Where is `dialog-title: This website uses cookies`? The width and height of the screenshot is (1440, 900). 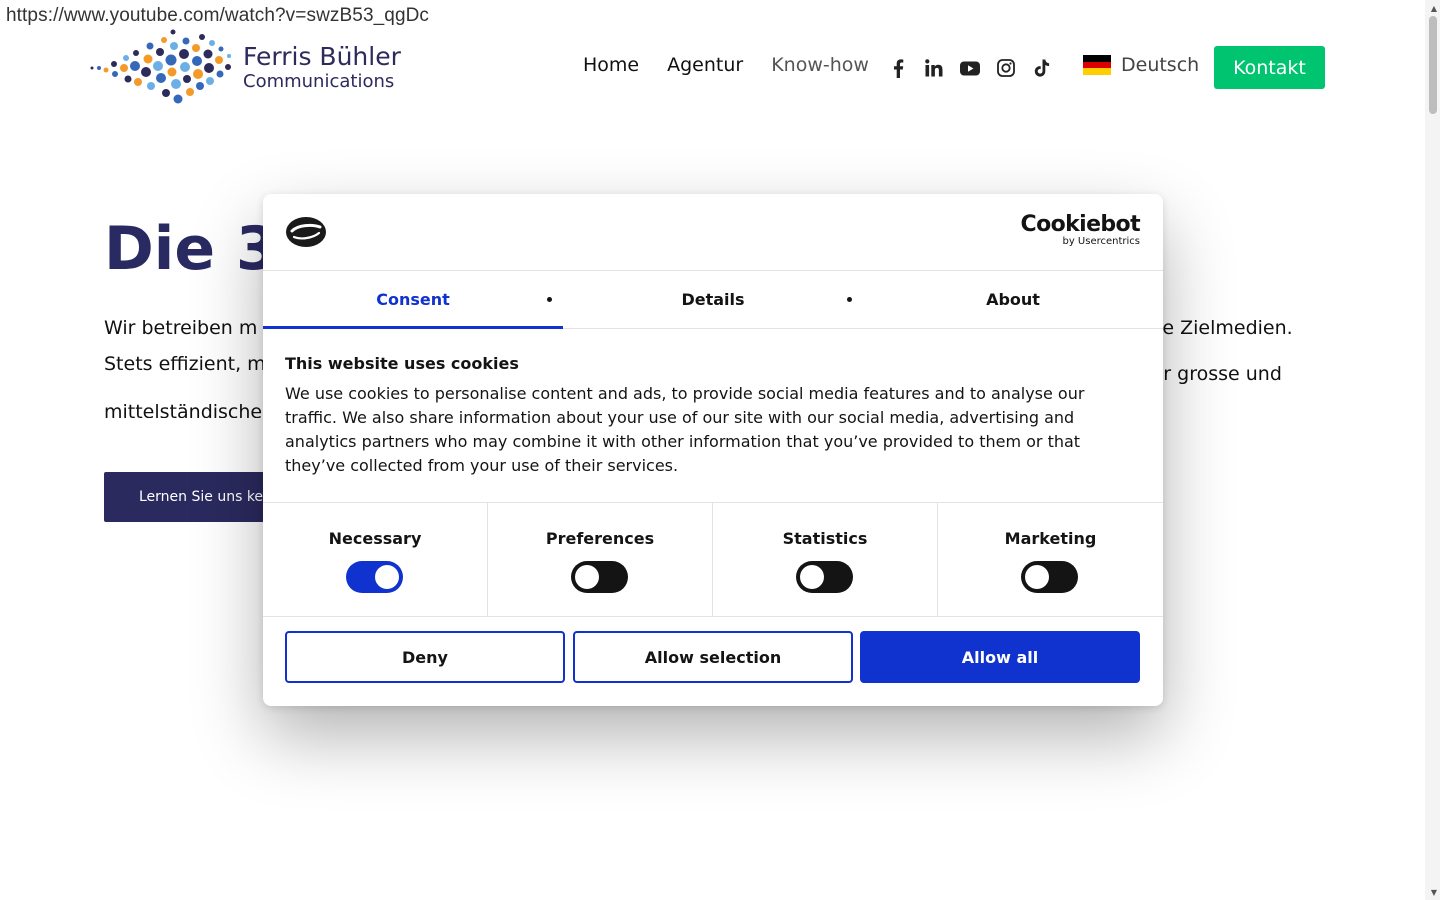
dialog-title: This website uses cookies is located at coordinates (402, 363).